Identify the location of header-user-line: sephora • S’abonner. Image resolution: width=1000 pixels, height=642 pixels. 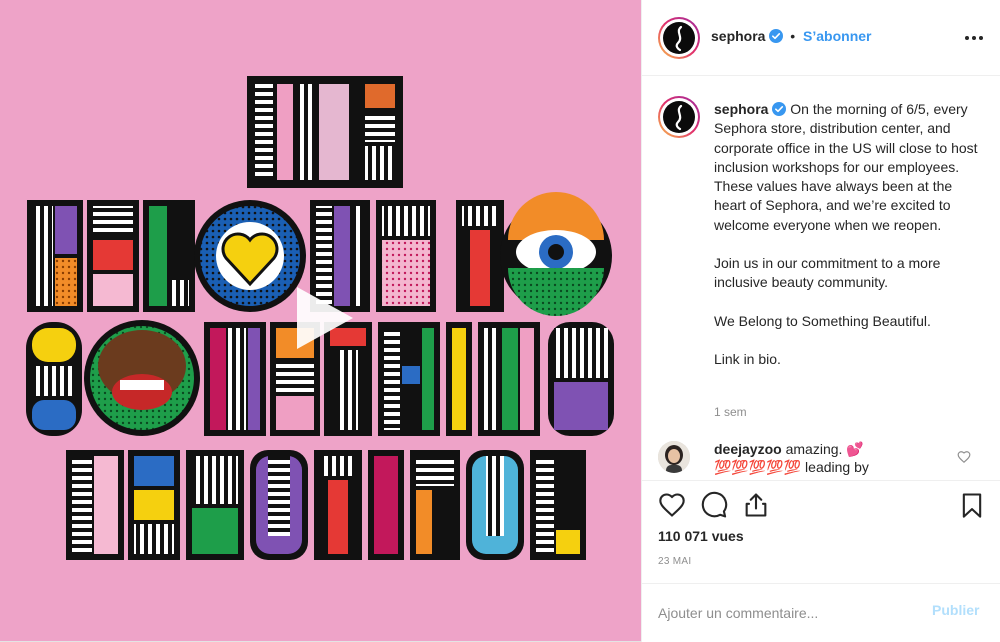
(791, 36).